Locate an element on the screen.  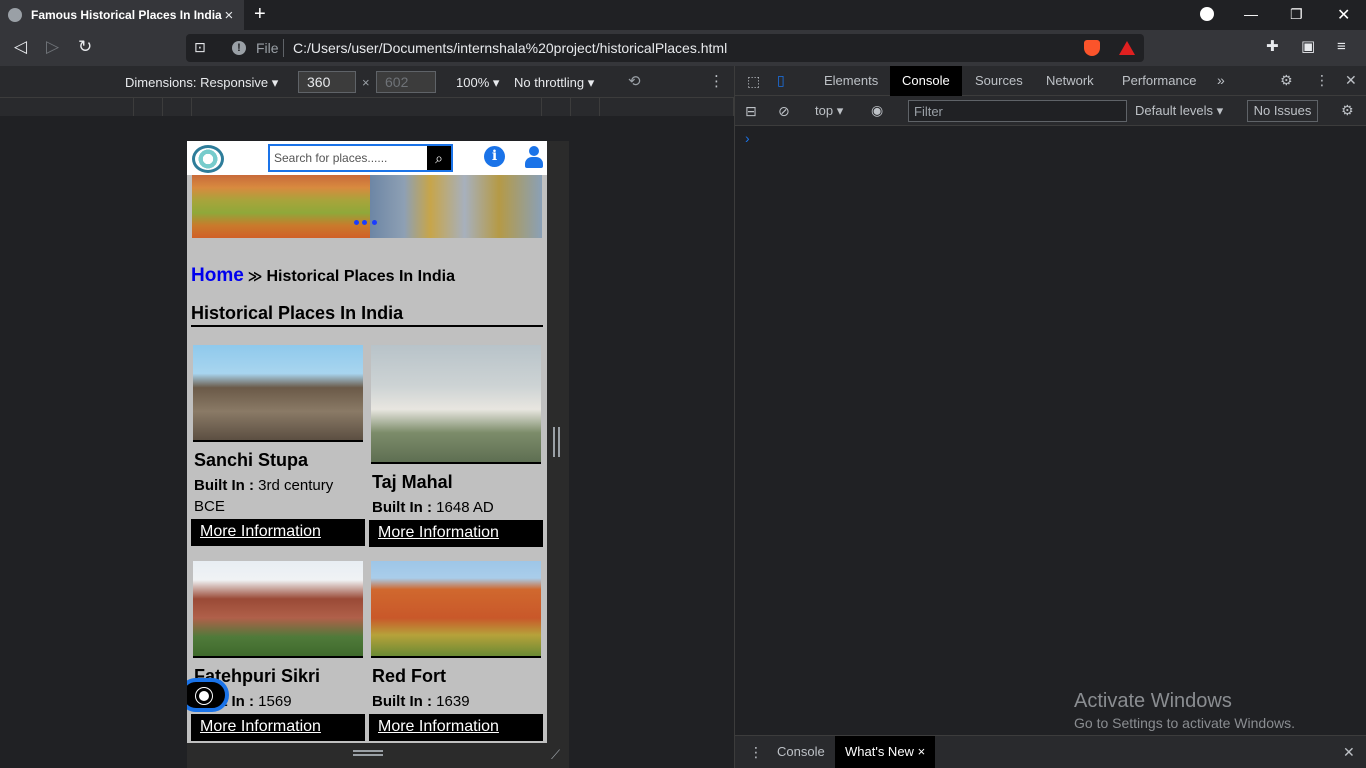
times-sign: × is located at coordinates (366, 82).